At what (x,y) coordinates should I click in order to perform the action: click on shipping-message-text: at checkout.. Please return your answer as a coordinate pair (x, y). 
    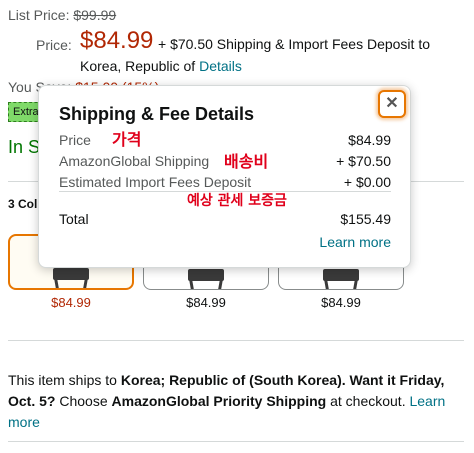
    Looking at the image, I should click on (368, 401).